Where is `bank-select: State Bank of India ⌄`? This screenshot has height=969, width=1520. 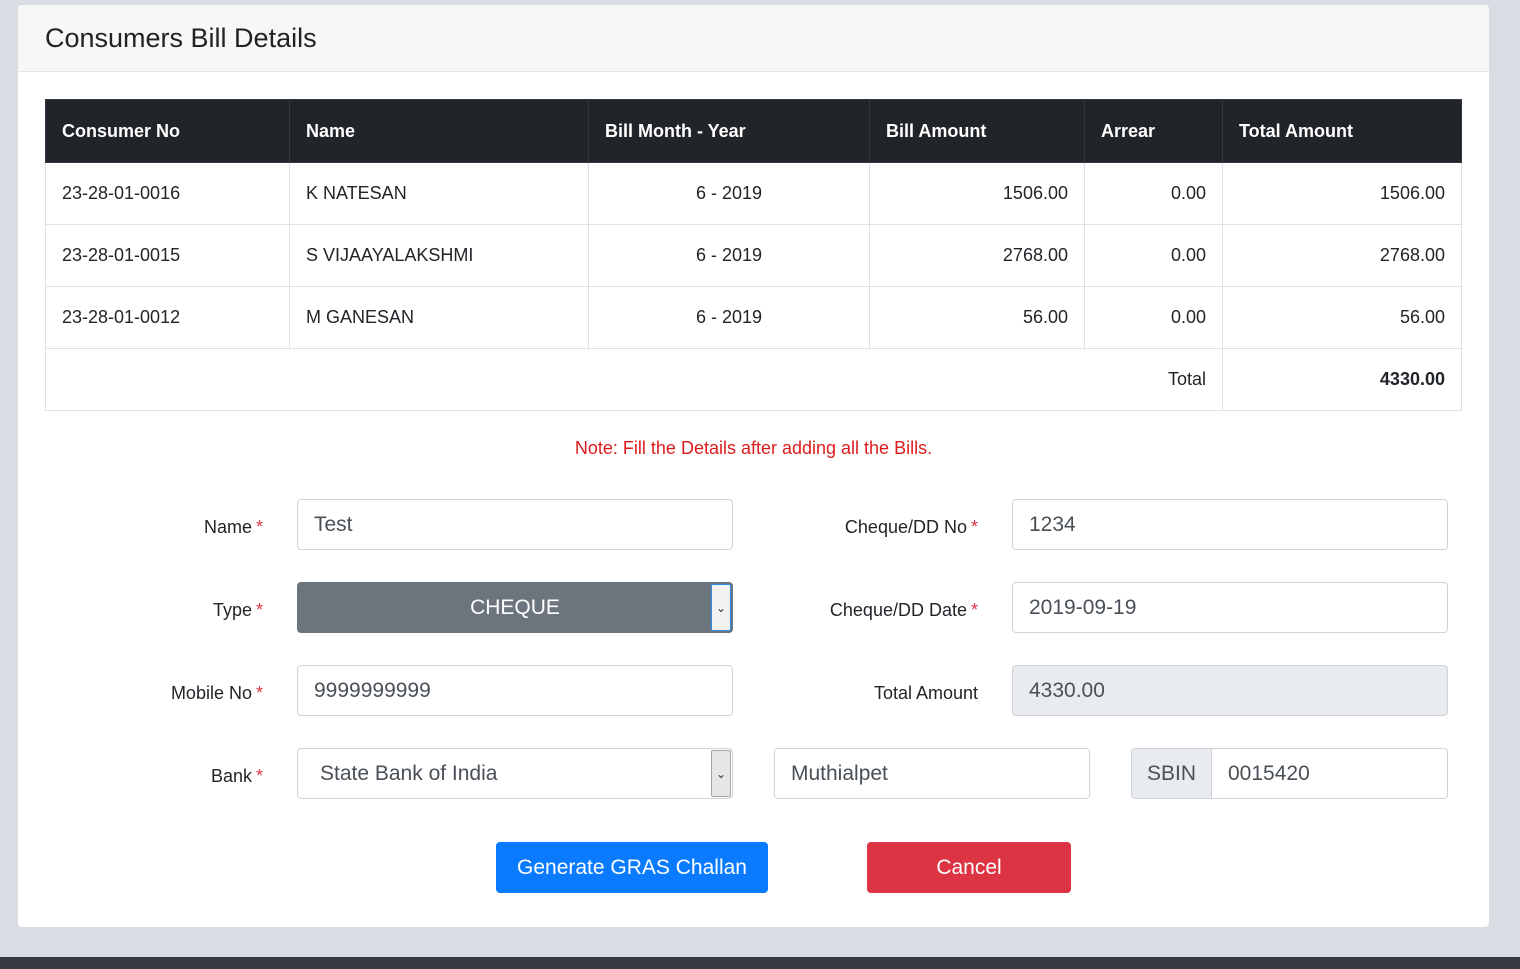 bank-select: State Bank of India ⌄ is located at coordinates (515, 773).